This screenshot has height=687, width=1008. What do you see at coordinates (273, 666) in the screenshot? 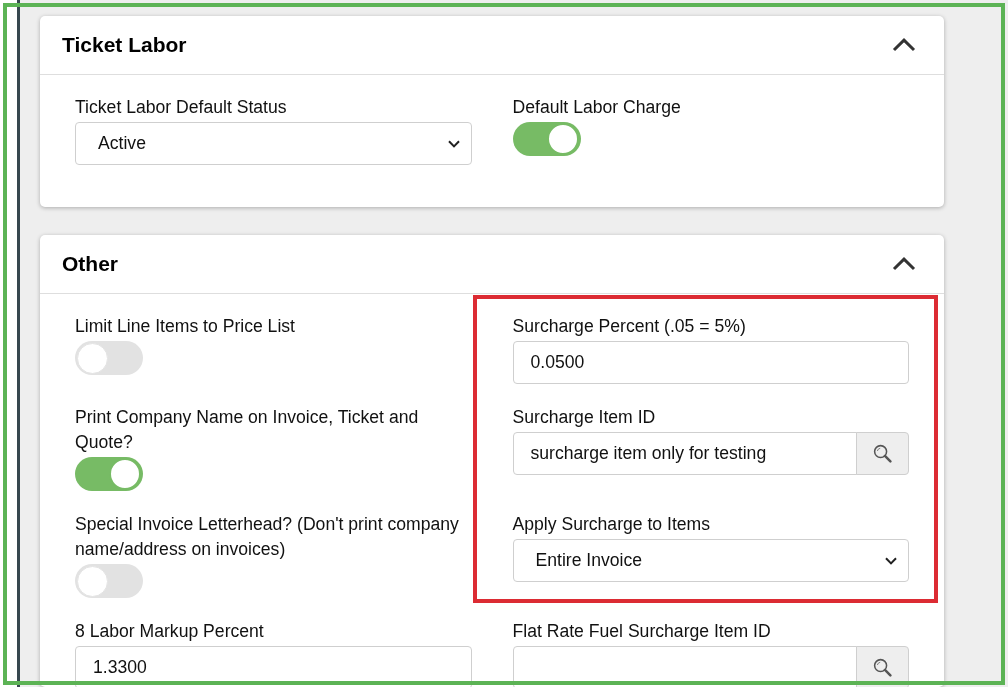
I see `text-field: 1.3300` at bounding box center [273, 666].